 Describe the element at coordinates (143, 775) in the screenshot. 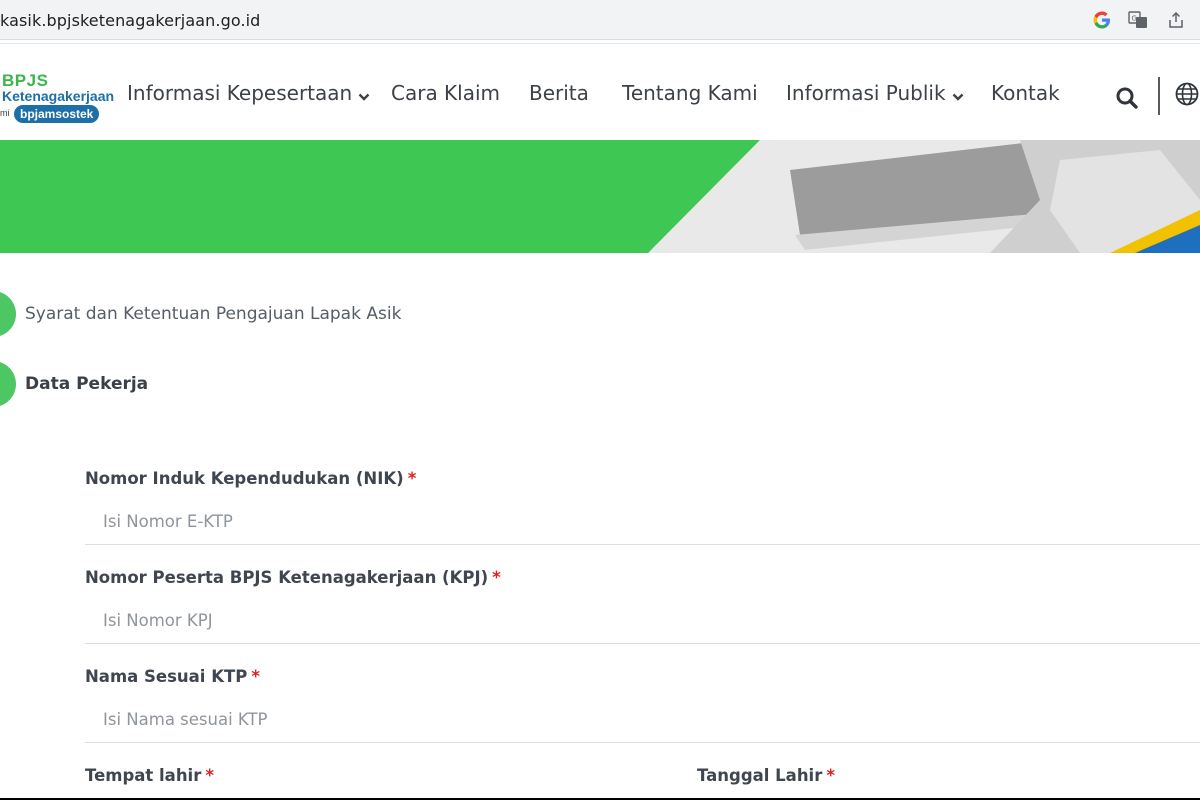

I see `tempat-lahir-label-text: Tempat lahir` at that location.